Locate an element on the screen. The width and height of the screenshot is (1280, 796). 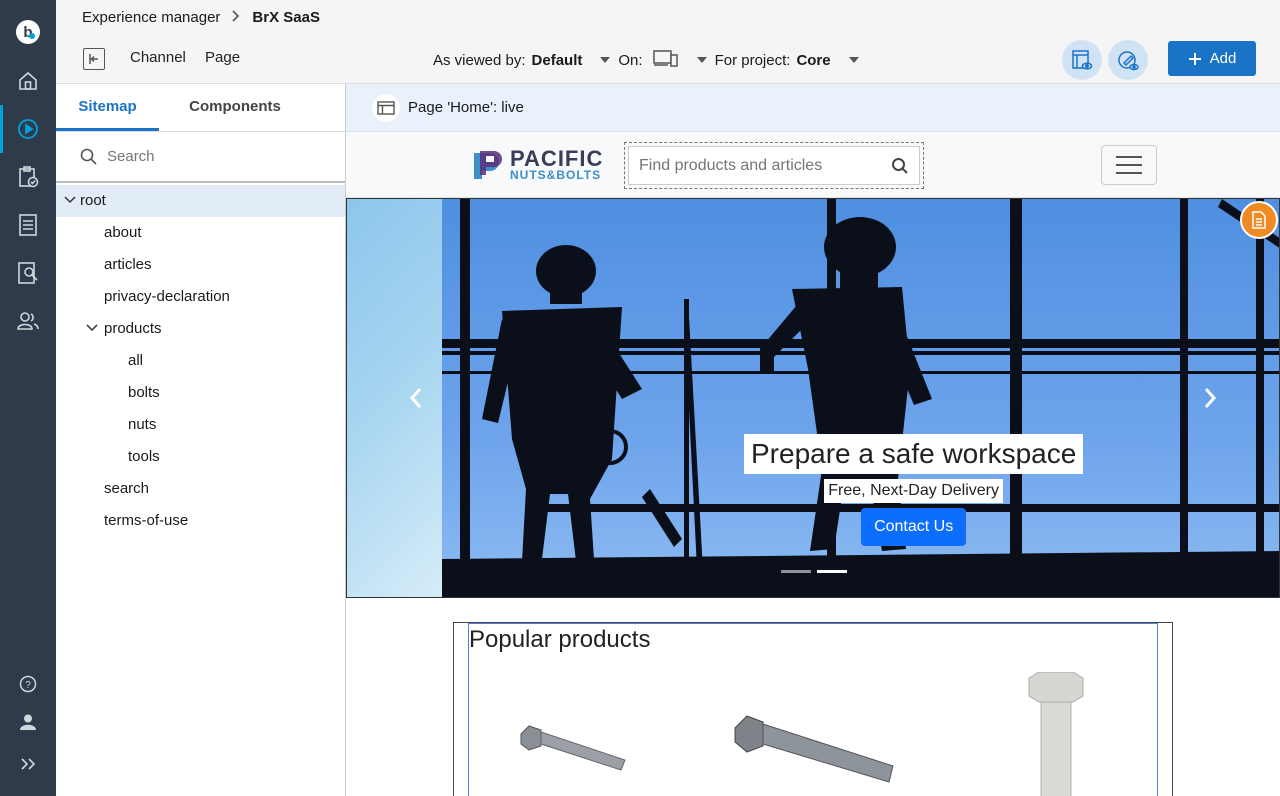
device-icon is located at coordinates (665, 60).